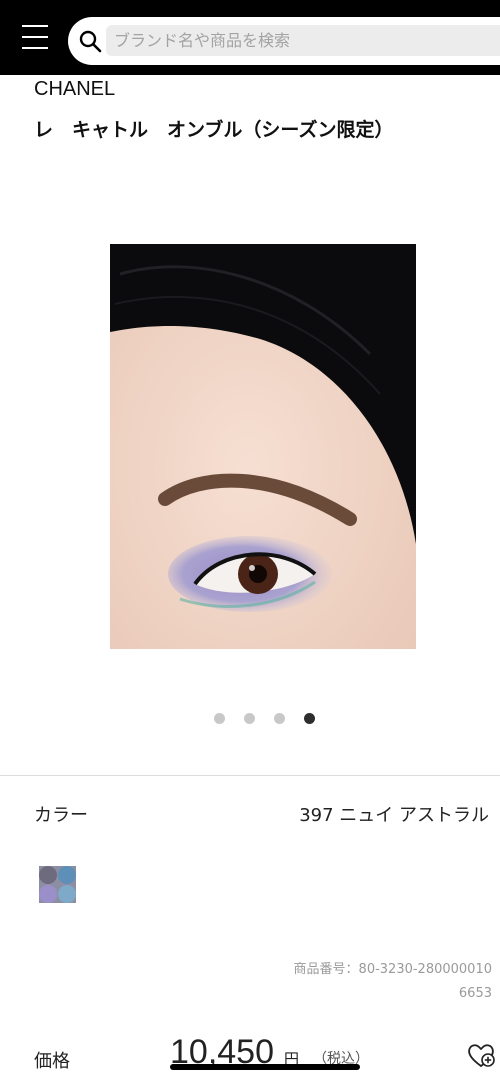 Image resolution: width=500 pixels, height=1080 pixels. I want to click on color-swatch, so click(57, 884).